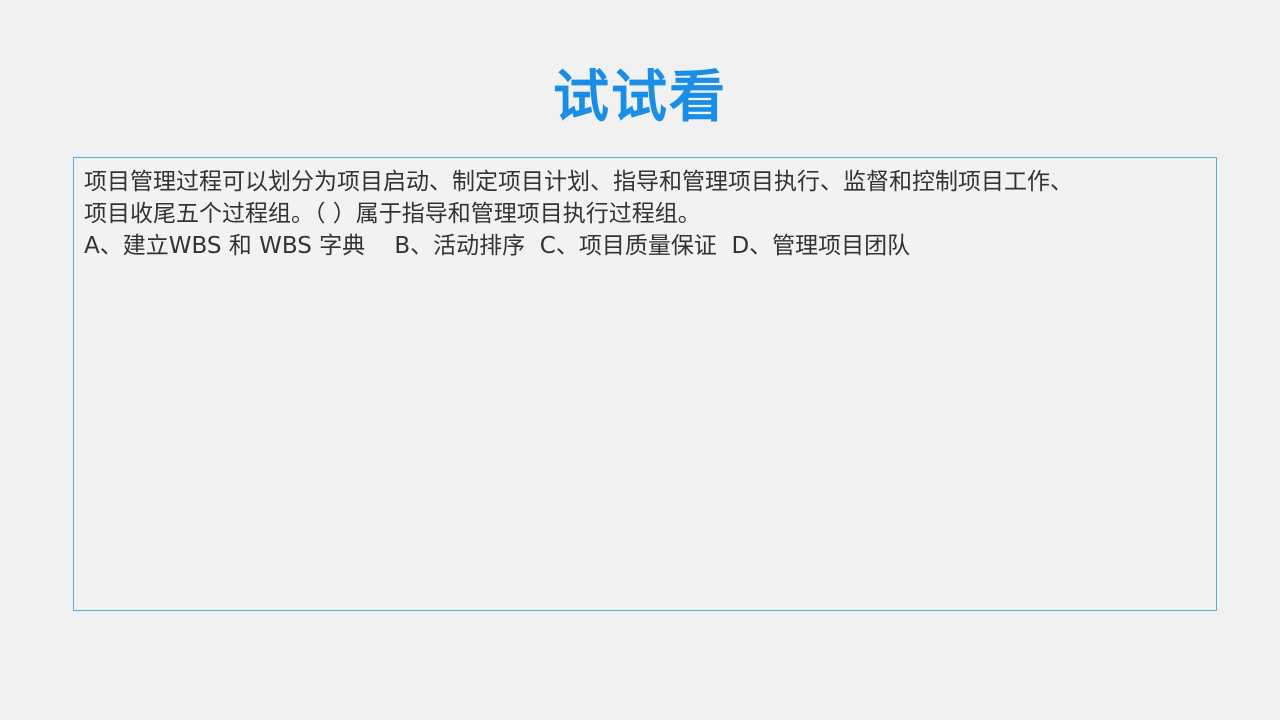  I want to click on slide-title: 试试看, so click(640, 97).